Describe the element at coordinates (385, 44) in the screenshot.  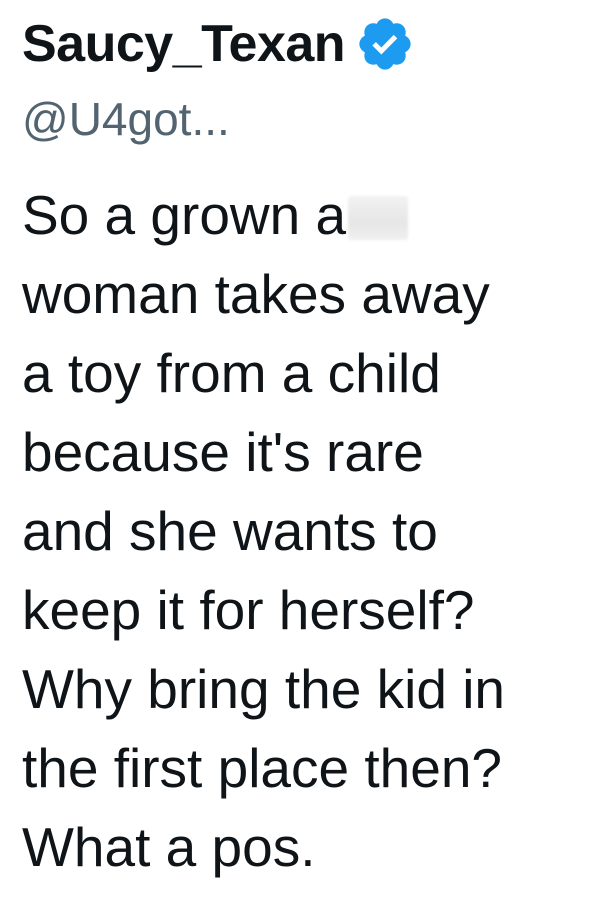
I see `verified-check-icon` at that location.